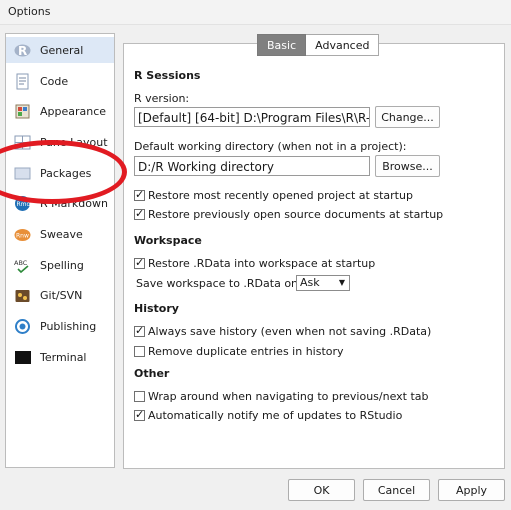  What do you see at coordinates (22, 295) in the screenshot?
I see `git-icon` at bounding box center [22, 295].